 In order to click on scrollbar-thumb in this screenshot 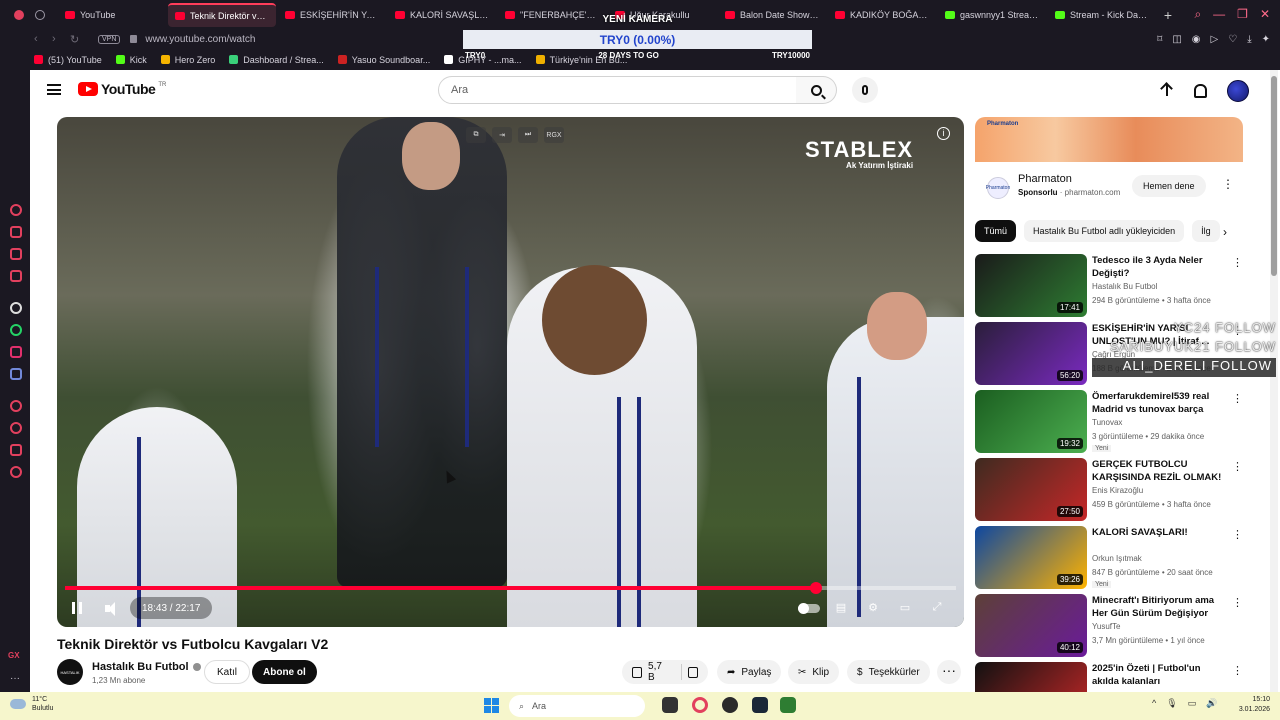, I will do `click(1274, 176)`.